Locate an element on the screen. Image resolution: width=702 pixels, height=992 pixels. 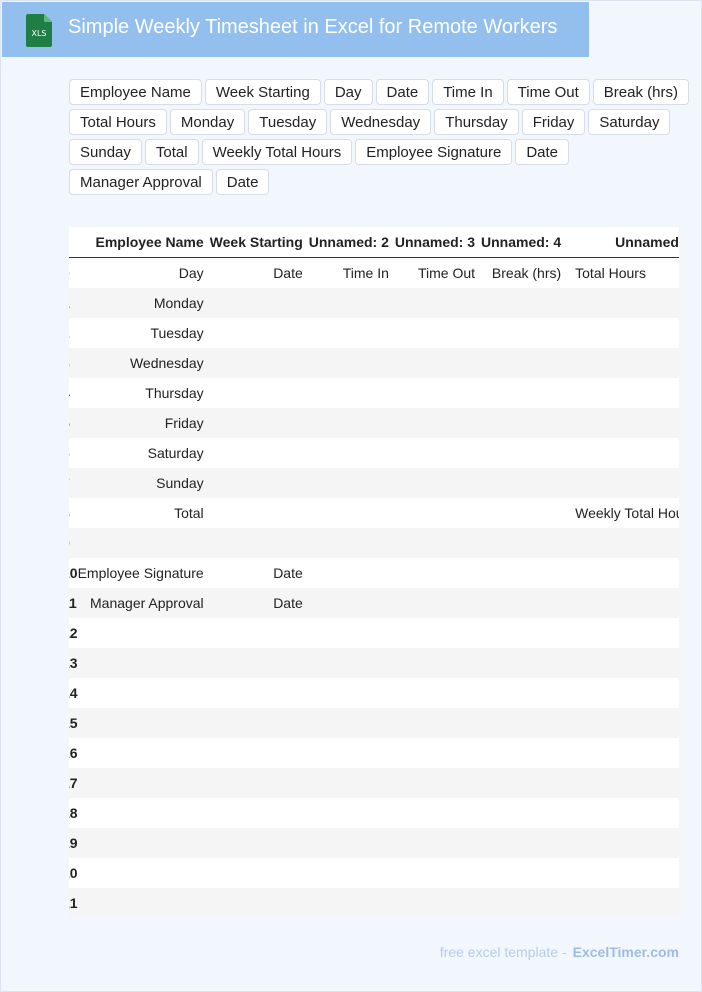
keyword-tag: Monday is located at coordinates (207, 122).